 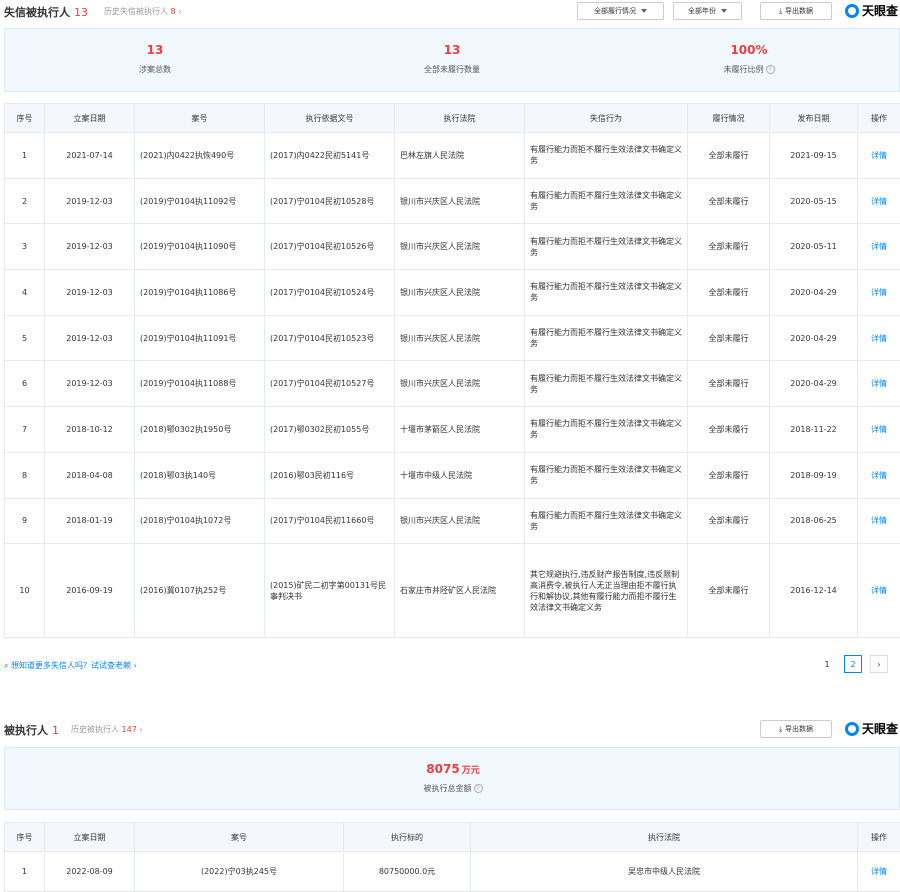 What do you see at coordinates (814, 118) in the screenshot?
I see `column-header: 发布日期` at bounding box center [814, 118].